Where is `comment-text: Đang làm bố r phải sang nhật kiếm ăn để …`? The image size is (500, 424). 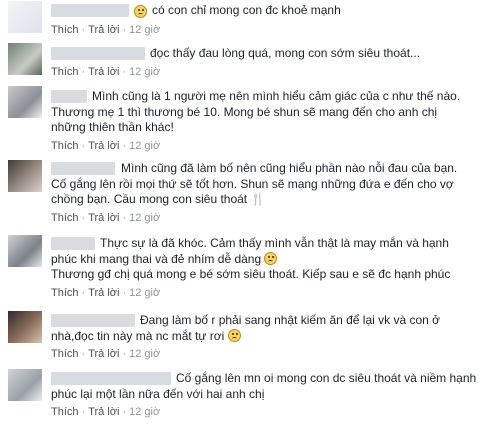
comment-text: Đang làm bố r phải sang nhật kiếm ăn để … is located at coordinates (290, 320).